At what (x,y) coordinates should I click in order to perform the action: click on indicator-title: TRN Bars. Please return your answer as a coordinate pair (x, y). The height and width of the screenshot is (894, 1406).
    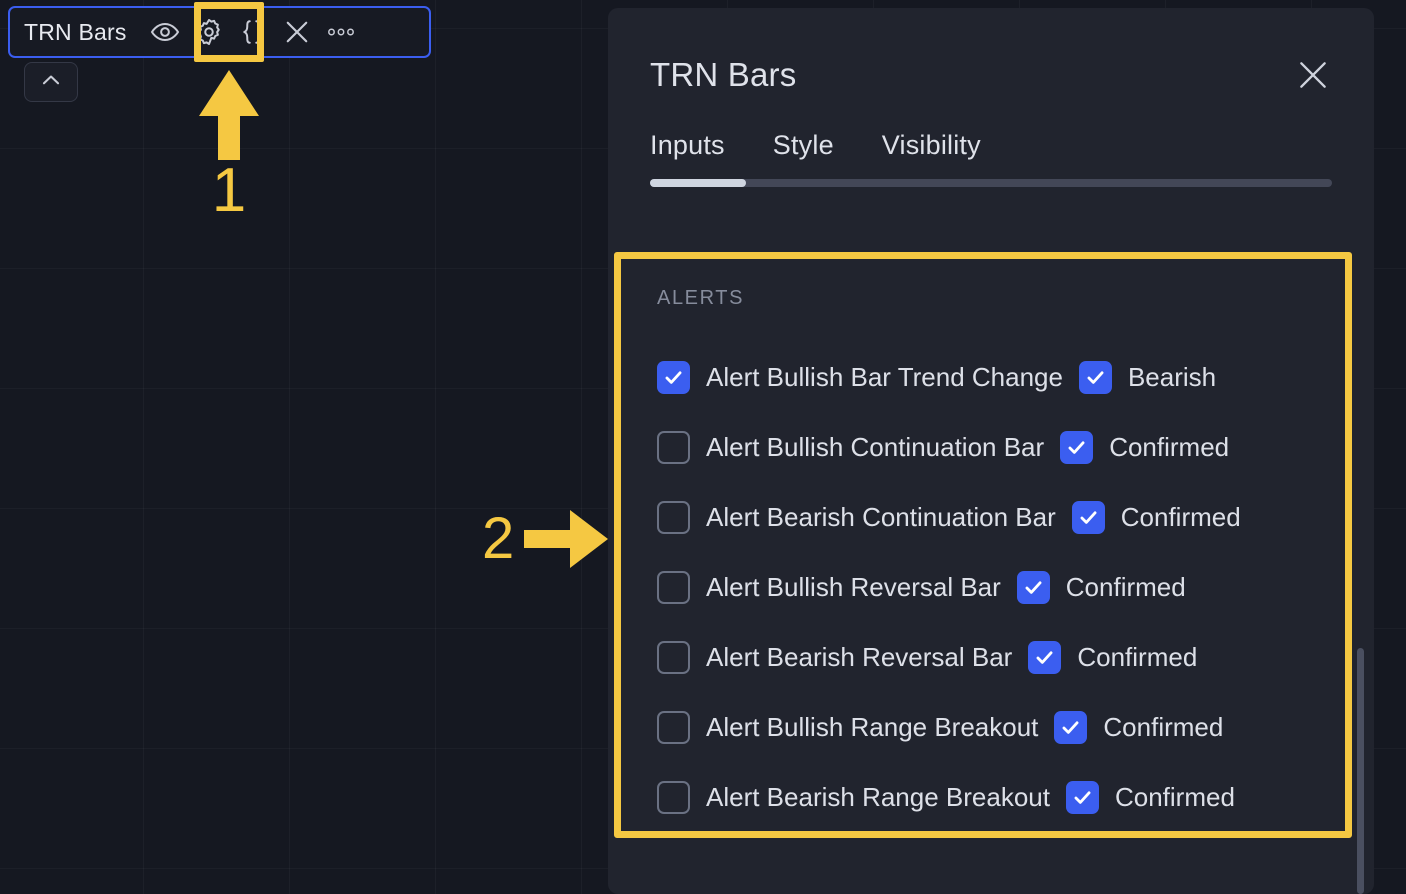
    Looking at the image, I should click on (75, 31).